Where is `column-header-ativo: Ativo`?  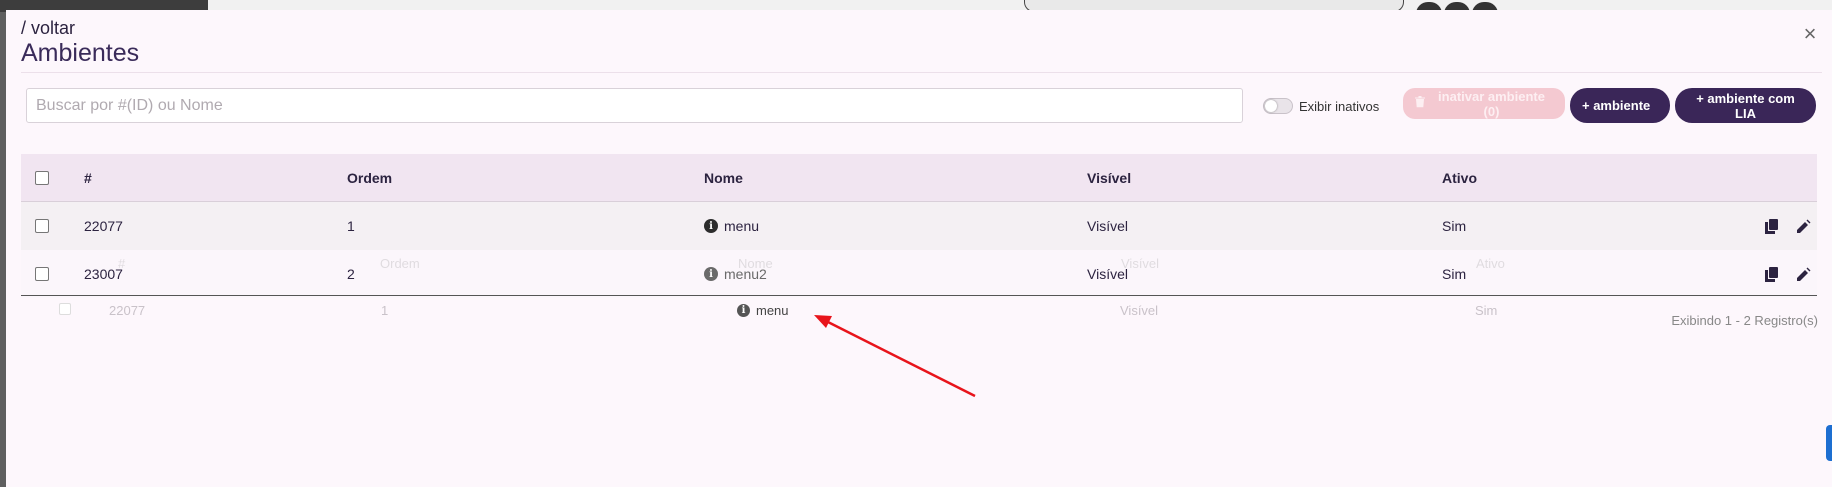 column-header-ativo: Ativo is located at coordinates (1459, 178).